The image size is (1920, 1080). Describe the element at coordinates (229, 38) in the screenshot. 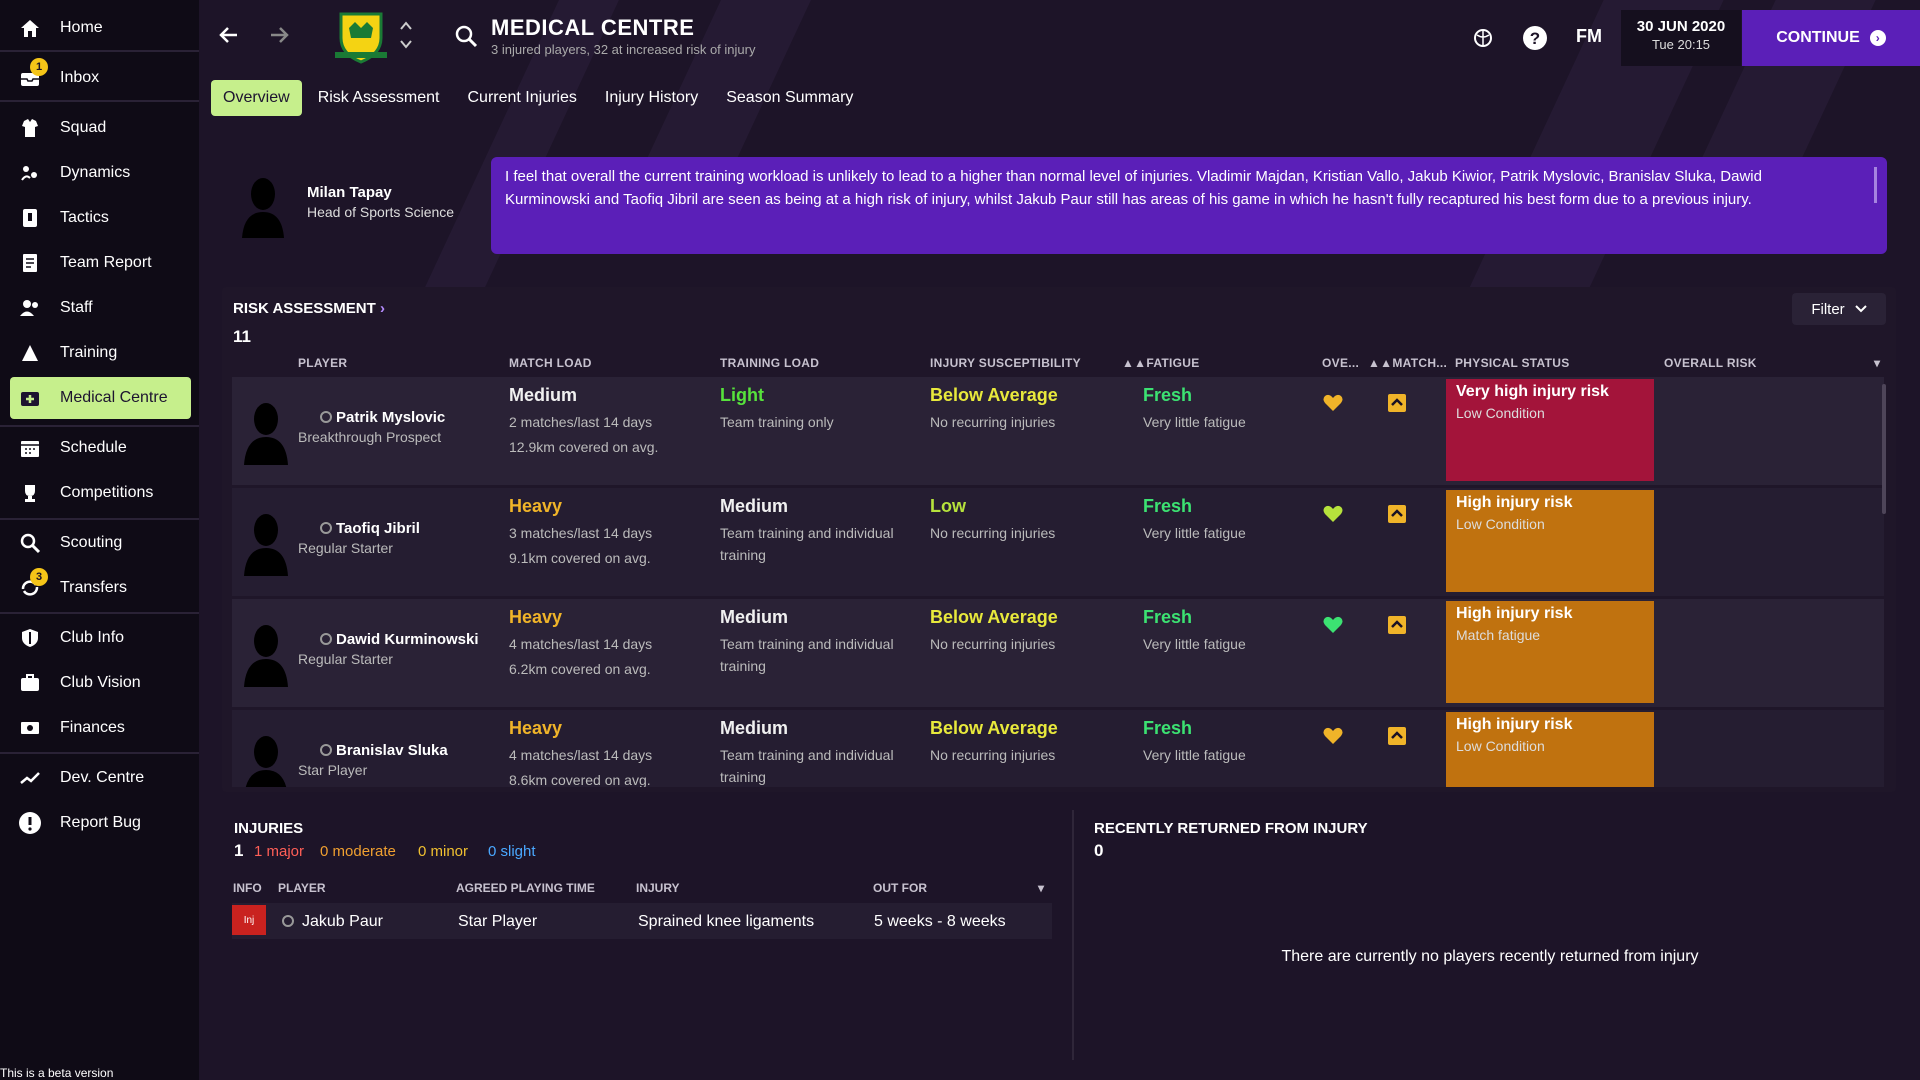

I see `back-button` at that location.